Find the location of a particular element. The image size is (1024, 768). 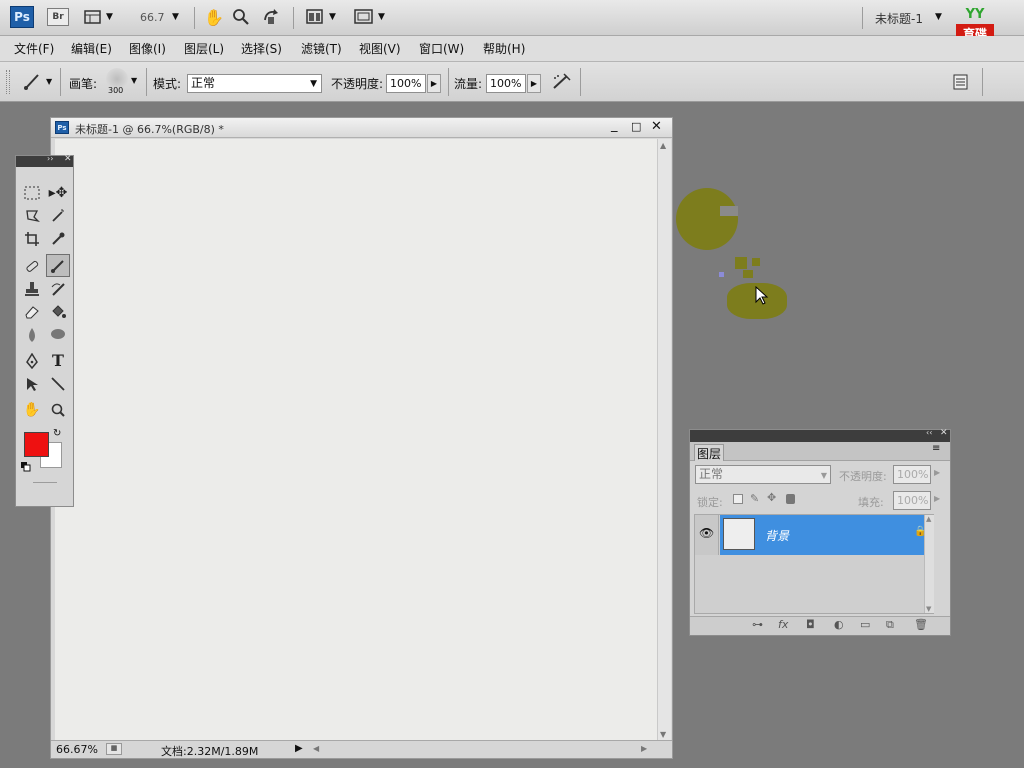

blur-tool-icon is located at coordinates (32, 334).